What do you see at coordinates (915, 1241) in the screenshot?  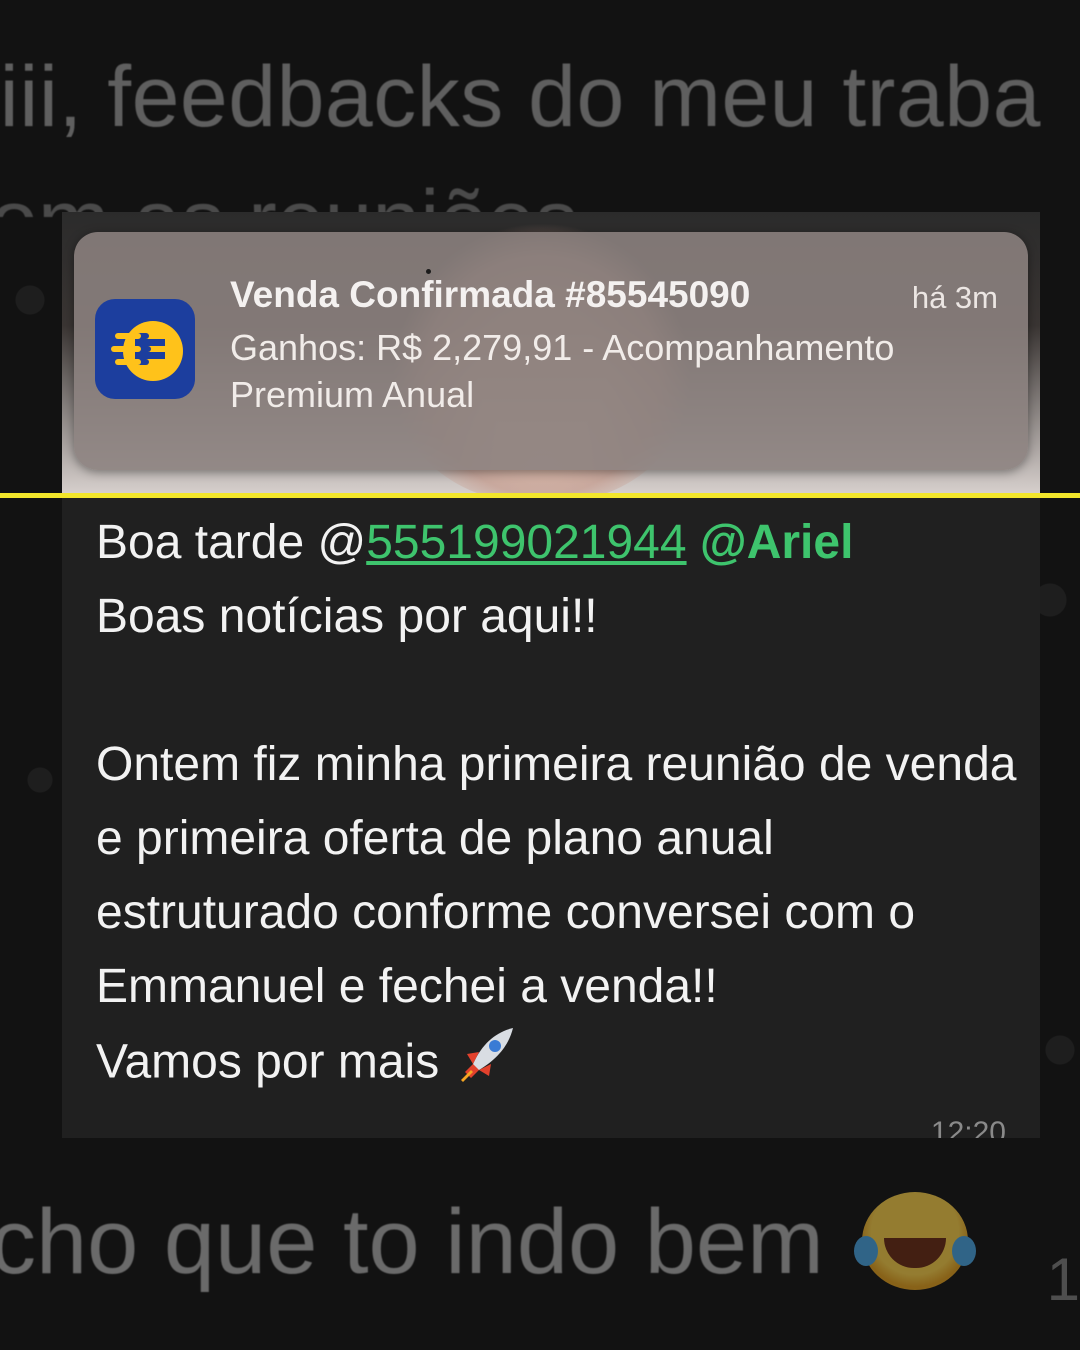 I see `laughing-tears-emoji` at bounding box center [915, 1241].